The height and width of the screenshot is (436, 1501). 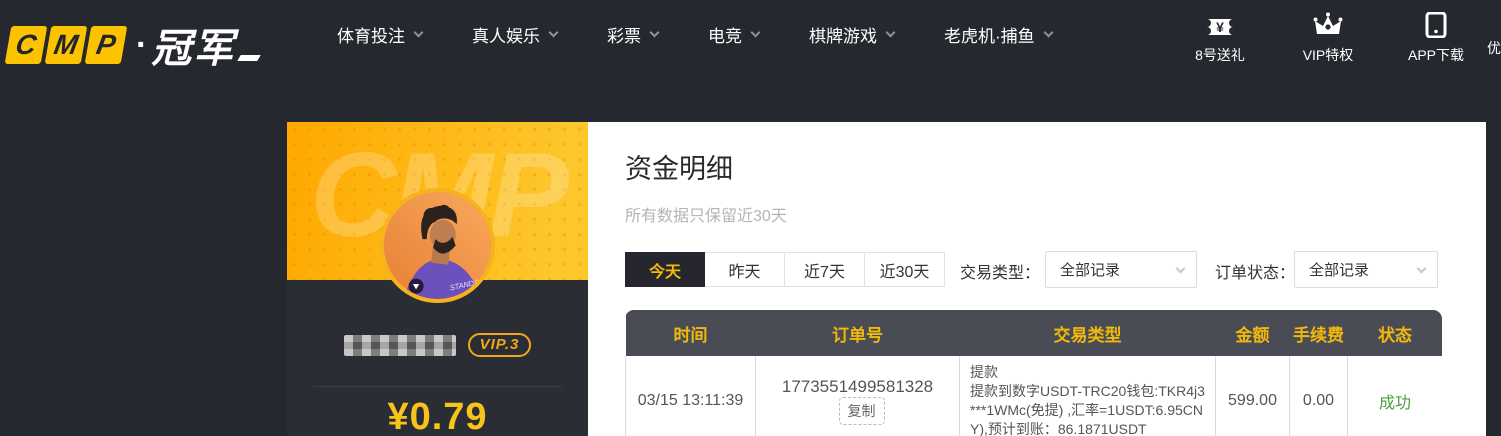 I want to click on header-order-no: 订单号, so click(x=857, y=333).